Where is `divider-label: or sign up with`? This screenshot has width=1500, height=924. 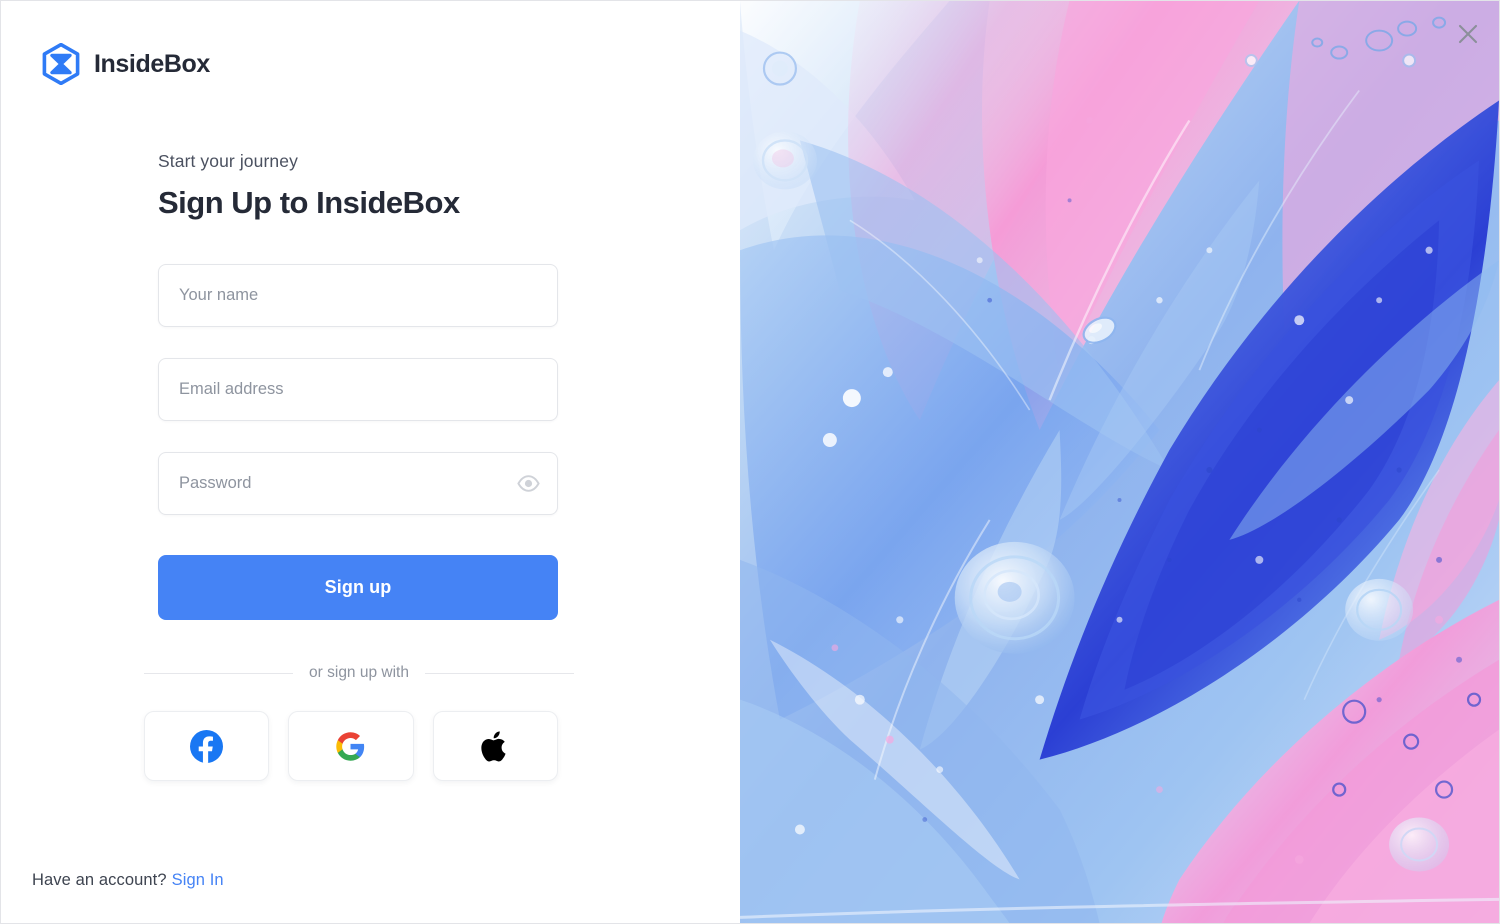
divider-label: or sign up with is located at coordinates (359, 672).